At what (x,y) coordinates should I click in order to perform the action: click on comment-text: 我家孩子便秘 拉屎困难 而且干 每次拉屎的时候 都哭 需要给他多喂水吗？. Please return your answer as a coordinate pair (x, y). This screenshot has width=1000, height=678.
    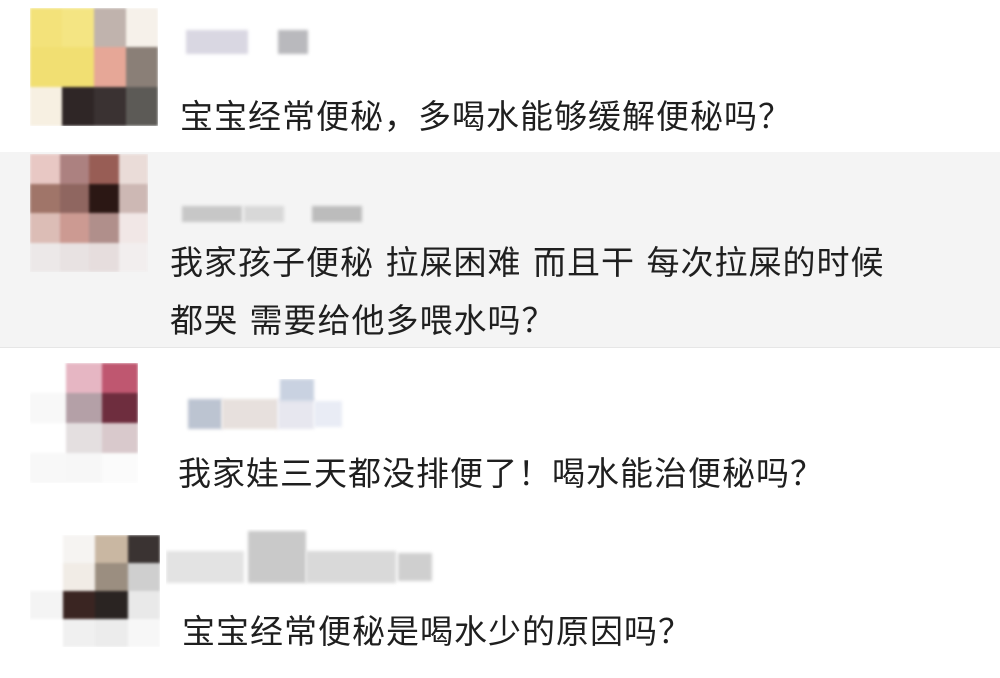
    Looking at the image, I should click on (527, 291).